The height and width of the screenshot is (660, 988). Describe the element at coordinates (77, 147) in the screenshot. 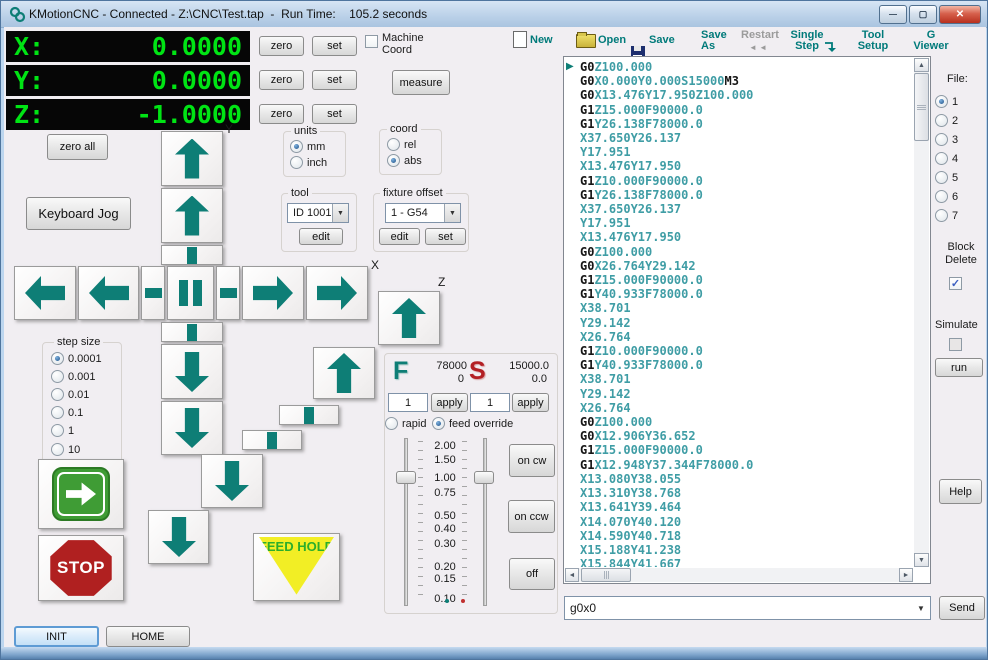

I see `zero-all-button: zero all` at that location.